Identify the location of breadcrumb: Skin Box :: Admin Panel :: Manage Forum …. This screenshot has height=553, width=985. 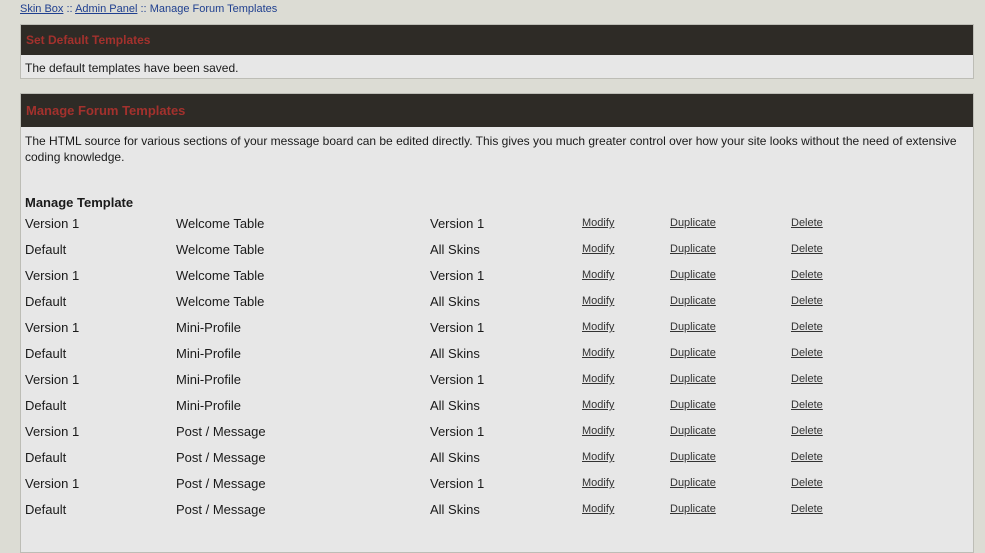
(148, 9).